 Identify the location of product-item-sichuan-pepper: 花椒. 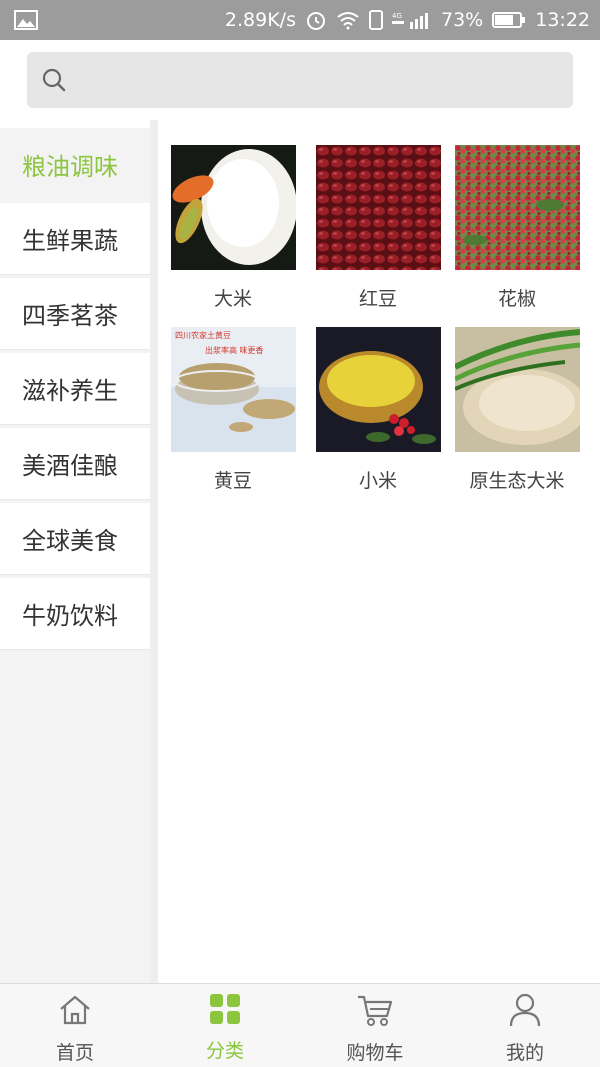
(517, 228).